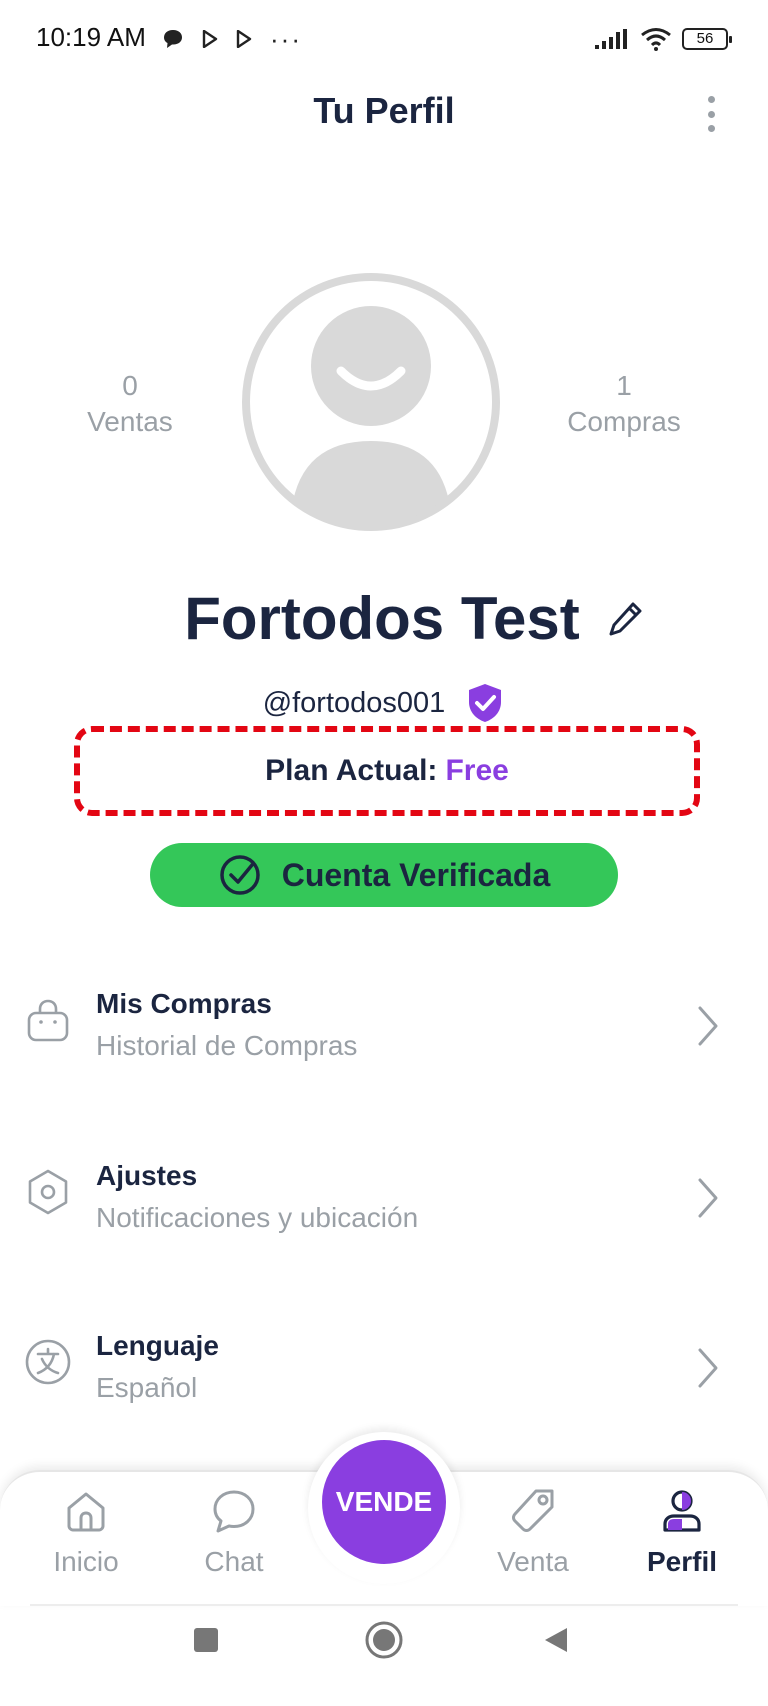 Image resolution: width=768 pixels, height=1706 pixels. I want to click on nav-label: Chat, so click(234, 1561).